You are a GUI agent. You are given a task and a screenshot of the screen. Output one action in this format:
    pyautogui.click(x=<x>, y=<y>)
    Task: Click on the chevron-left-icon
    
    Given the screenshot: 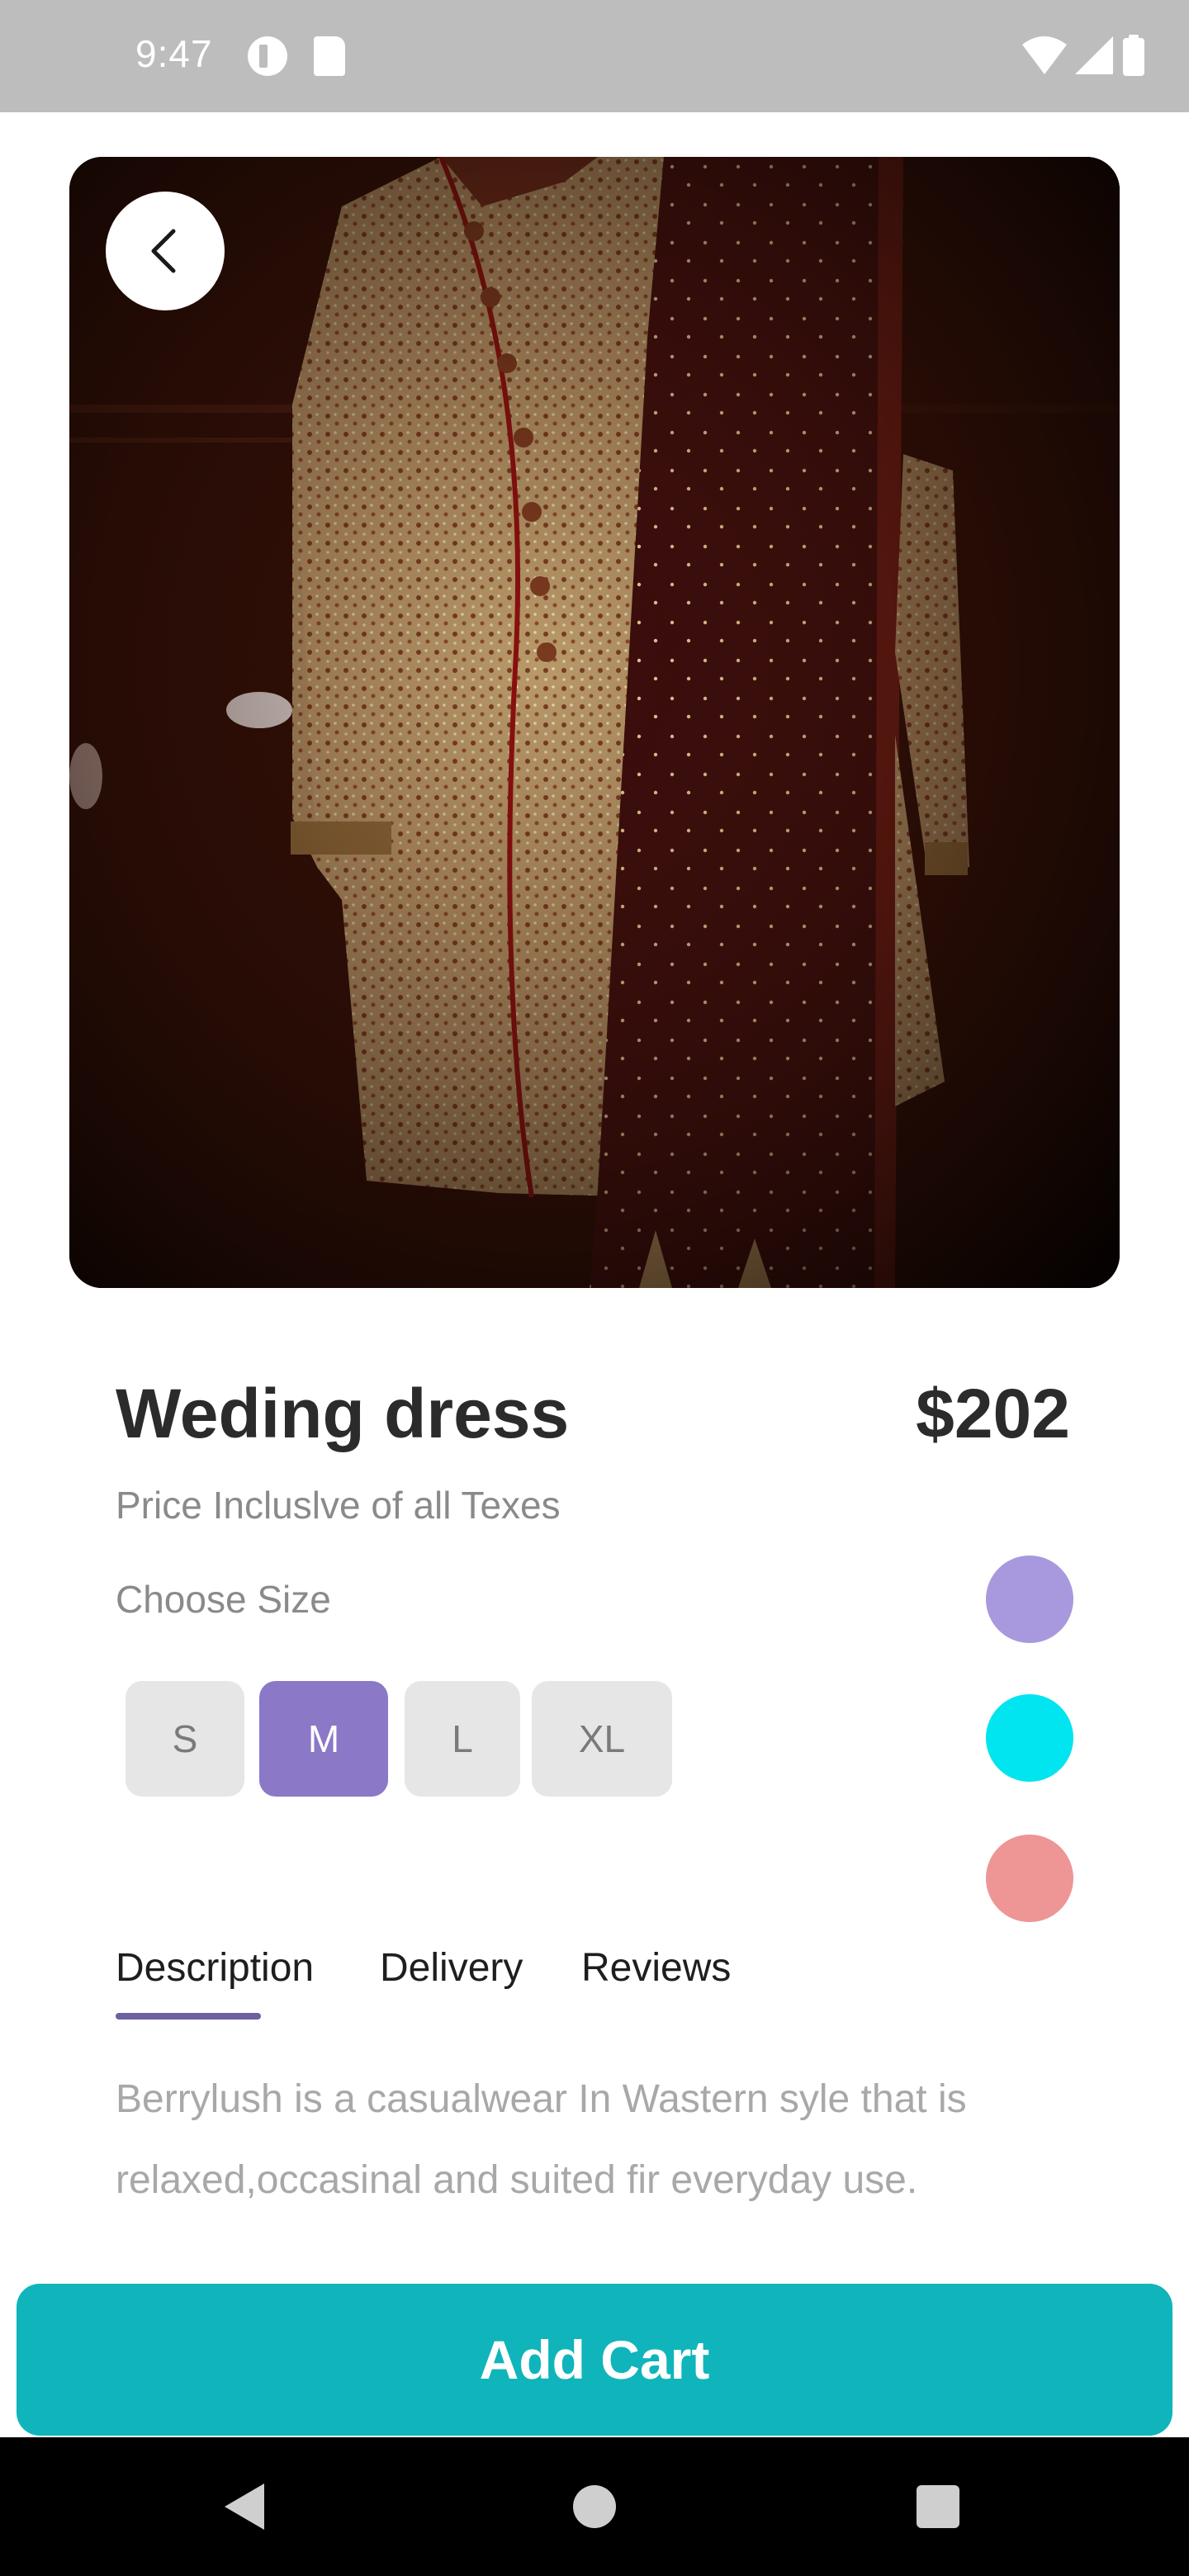 What is the action you would take?
    pyautogui.click(x=163, y=251)
    